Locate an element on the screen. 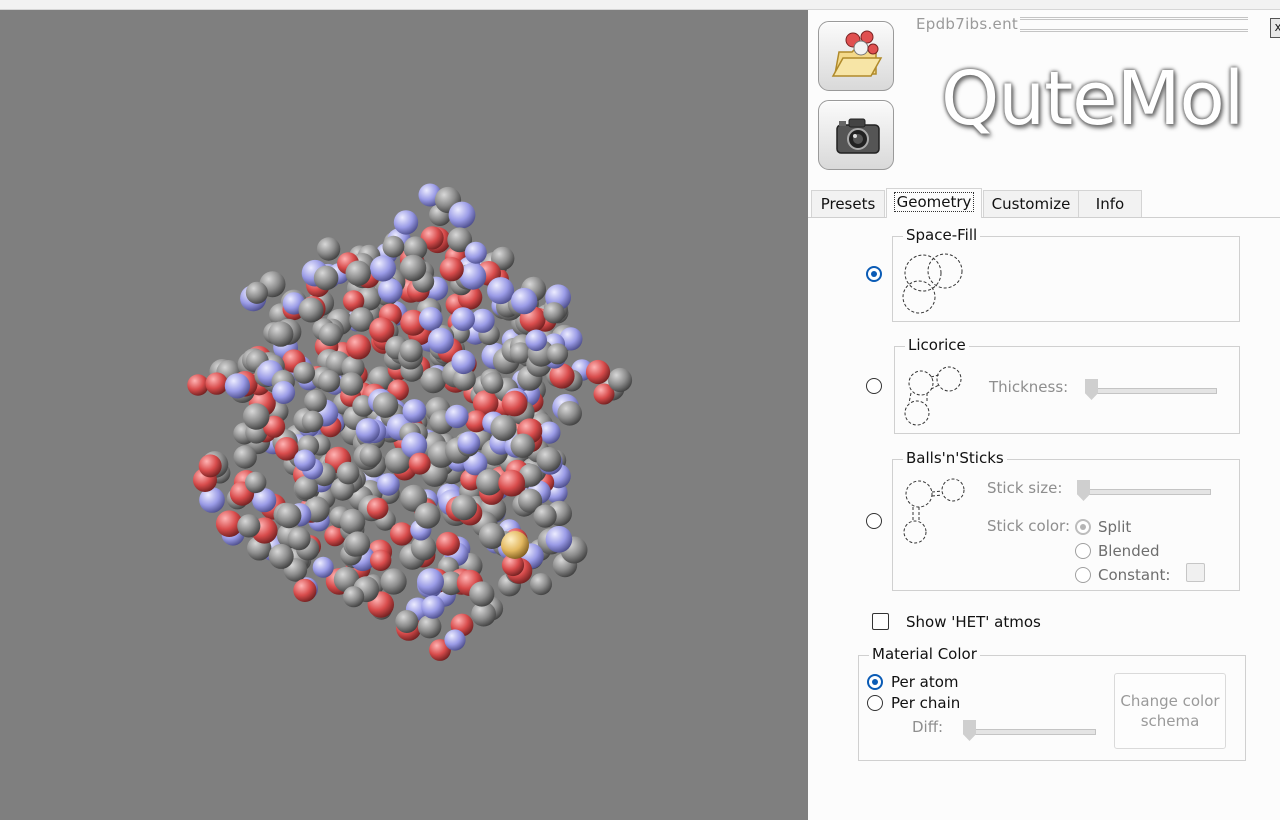 The height and width of the screenshot is (820, 1280). sulfur-atom is located at coordinates (515, 545).